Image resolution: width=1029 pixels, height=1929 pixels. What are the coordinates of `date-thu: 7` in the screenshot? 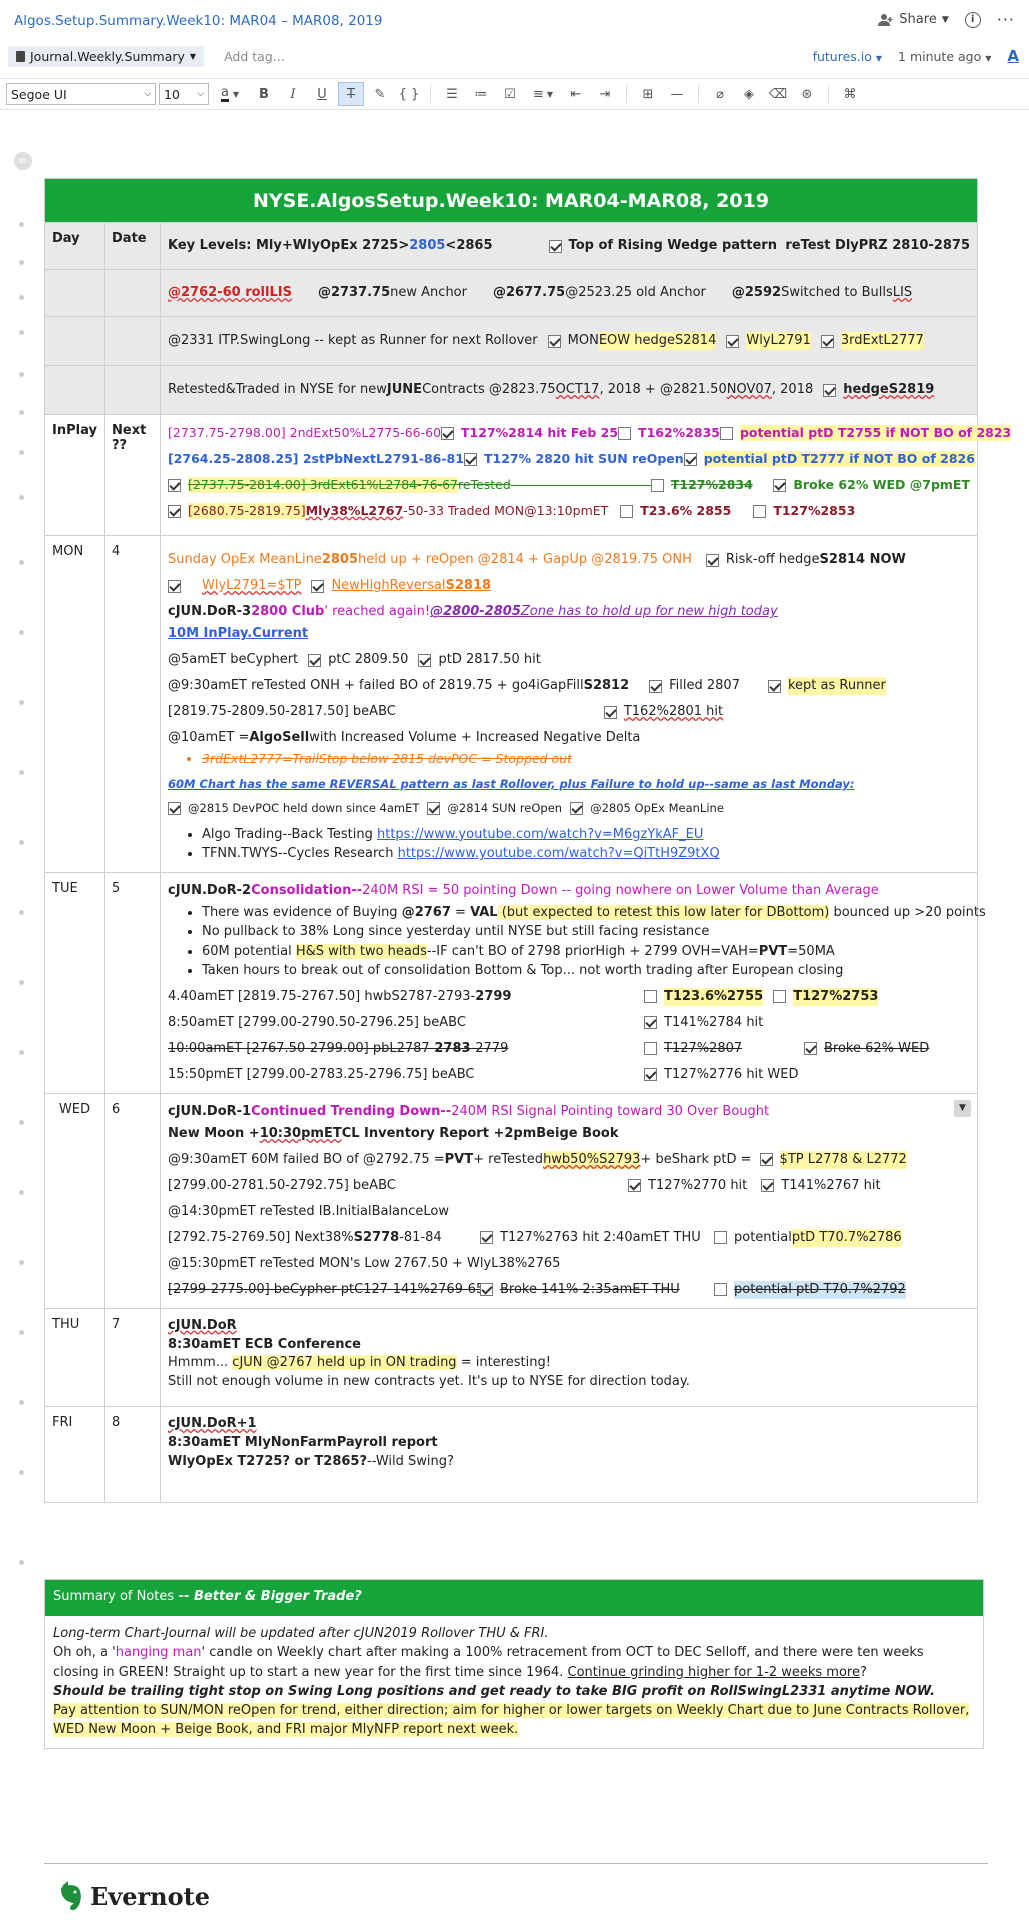 It's located at (132, 1357).